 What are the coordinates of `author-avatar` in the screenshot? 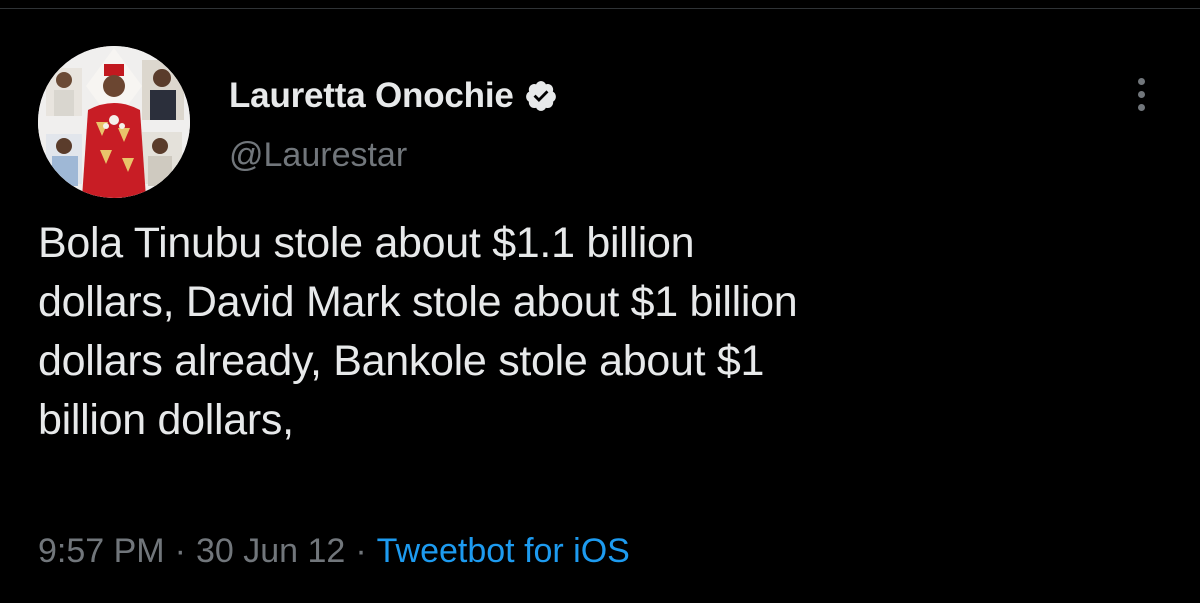 It's located at (114, 122).